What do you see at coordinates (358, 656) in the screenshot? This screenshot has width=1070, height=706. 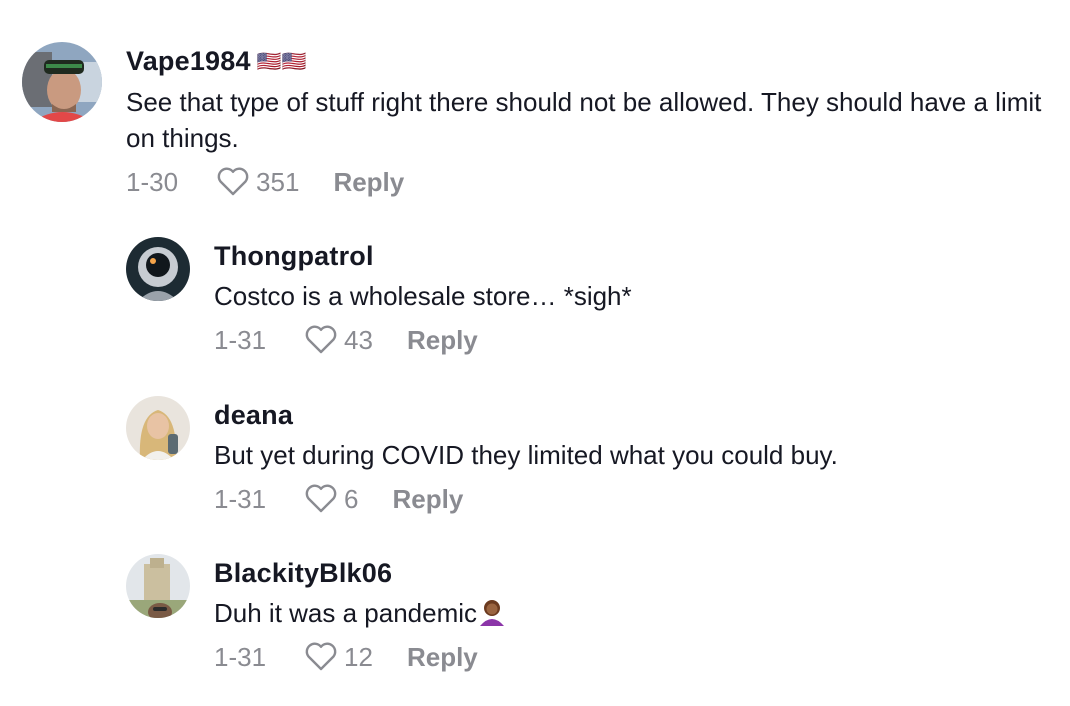 I see `like-count: 12` at bounding box center [358, 656].